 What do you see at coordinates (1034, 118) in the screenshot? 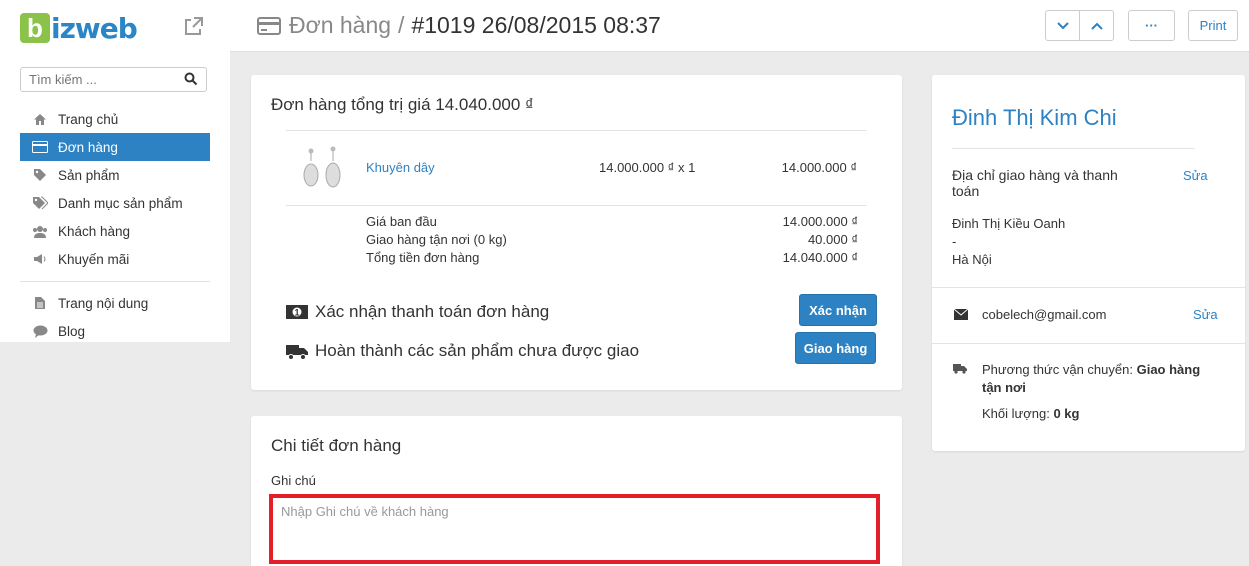
I see `customer-name-link: Đinh Thị Kim Chi` at bounding box center [1034, 118].